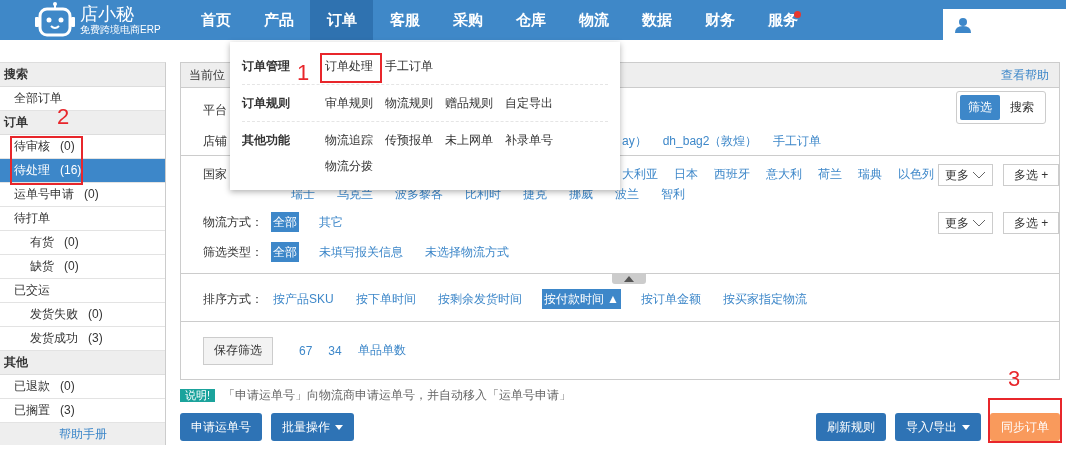 The height and width of the screenshot is (451, 1066). I want to click on caret-up-icon, so click(629, 278).